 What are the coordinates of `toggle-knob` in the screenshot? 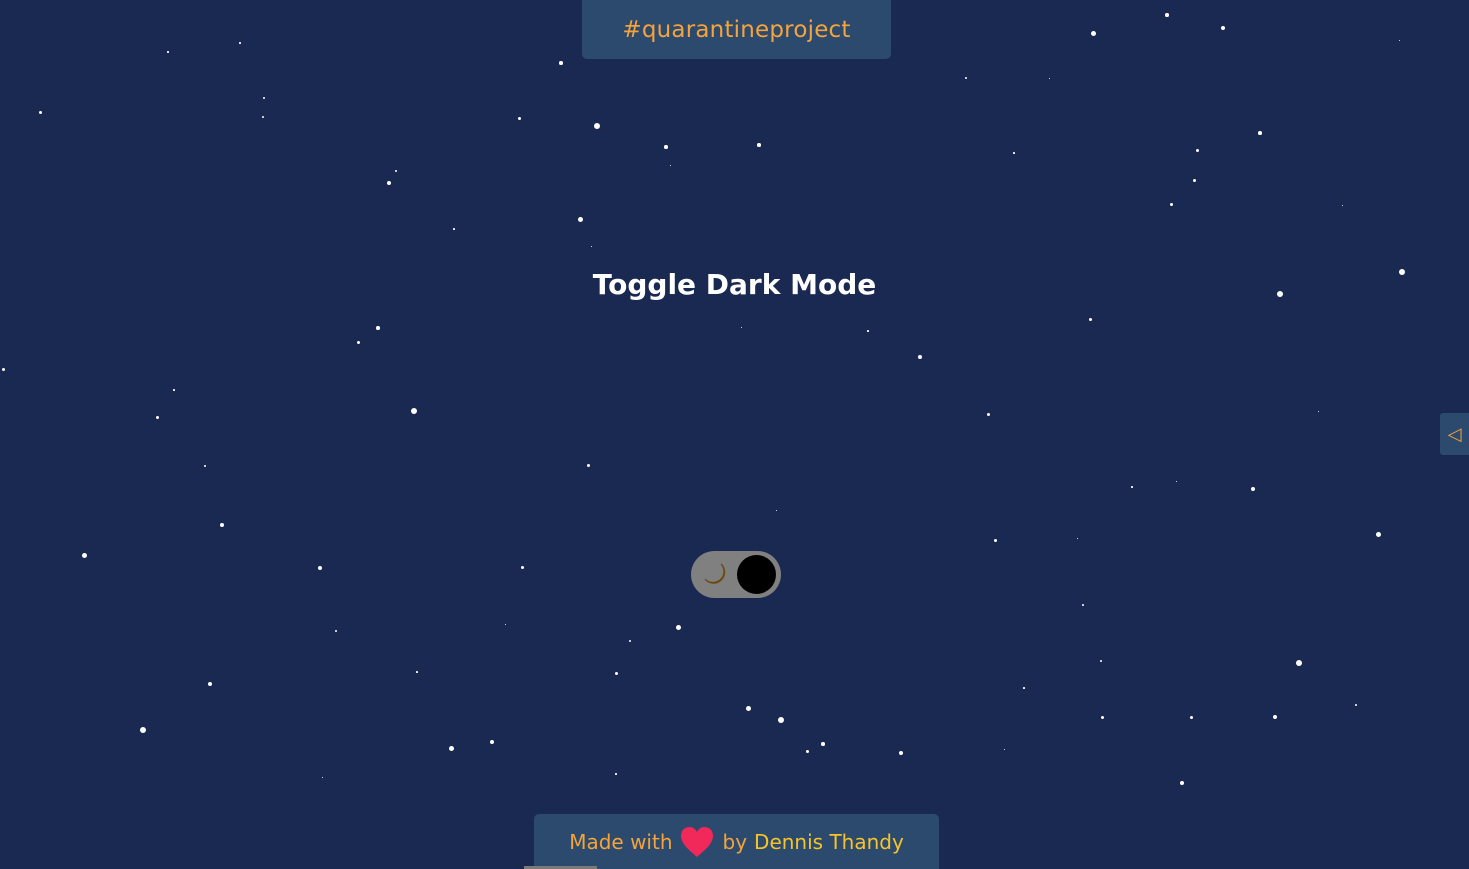 It's located at (756, 574).